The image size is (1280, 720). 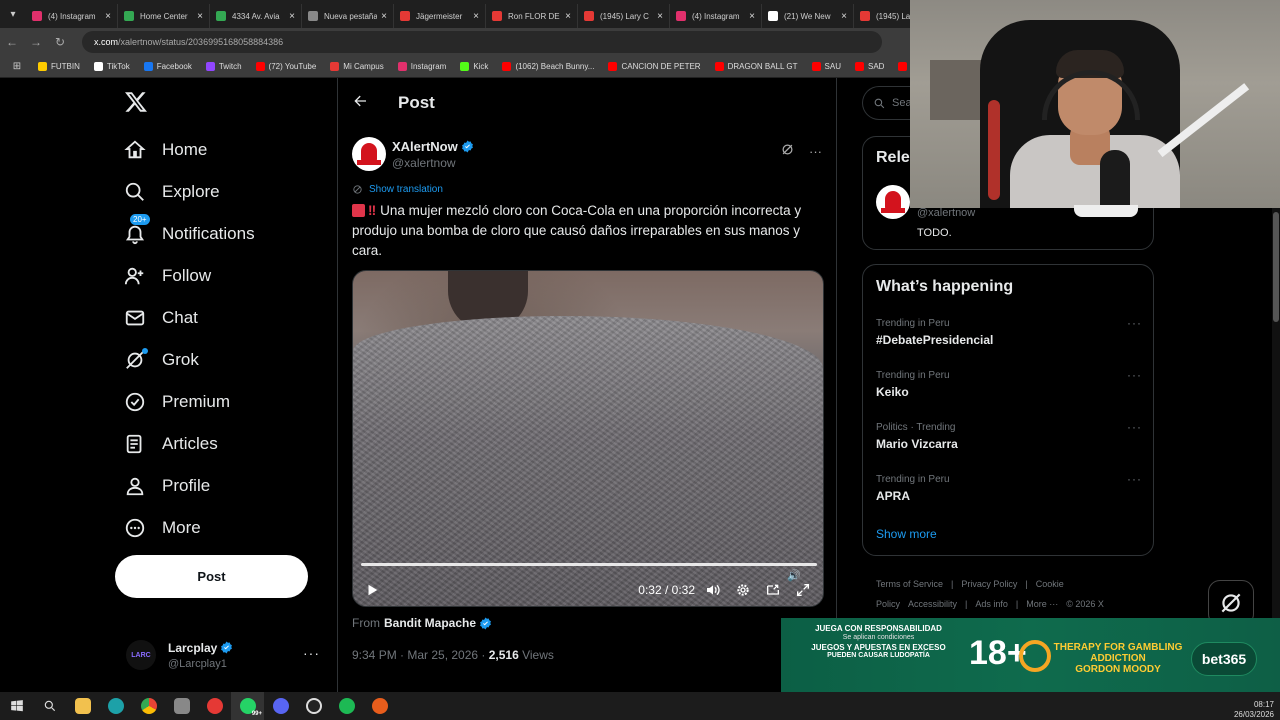 I want to click on file-explorer-icon, so click(x=82, y=706).